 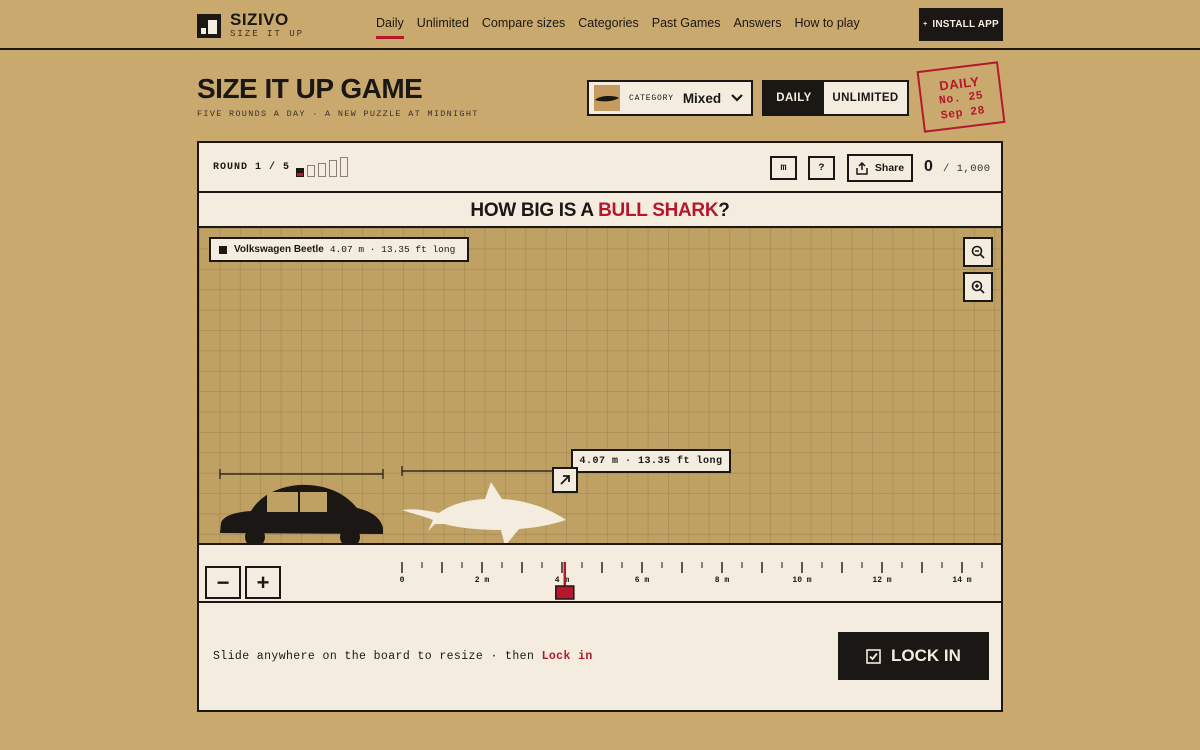 What do you see at coordinates (562, 580) in the screenshot?
I see `ruler-label: 4 m` at bounding box center [562, 580].